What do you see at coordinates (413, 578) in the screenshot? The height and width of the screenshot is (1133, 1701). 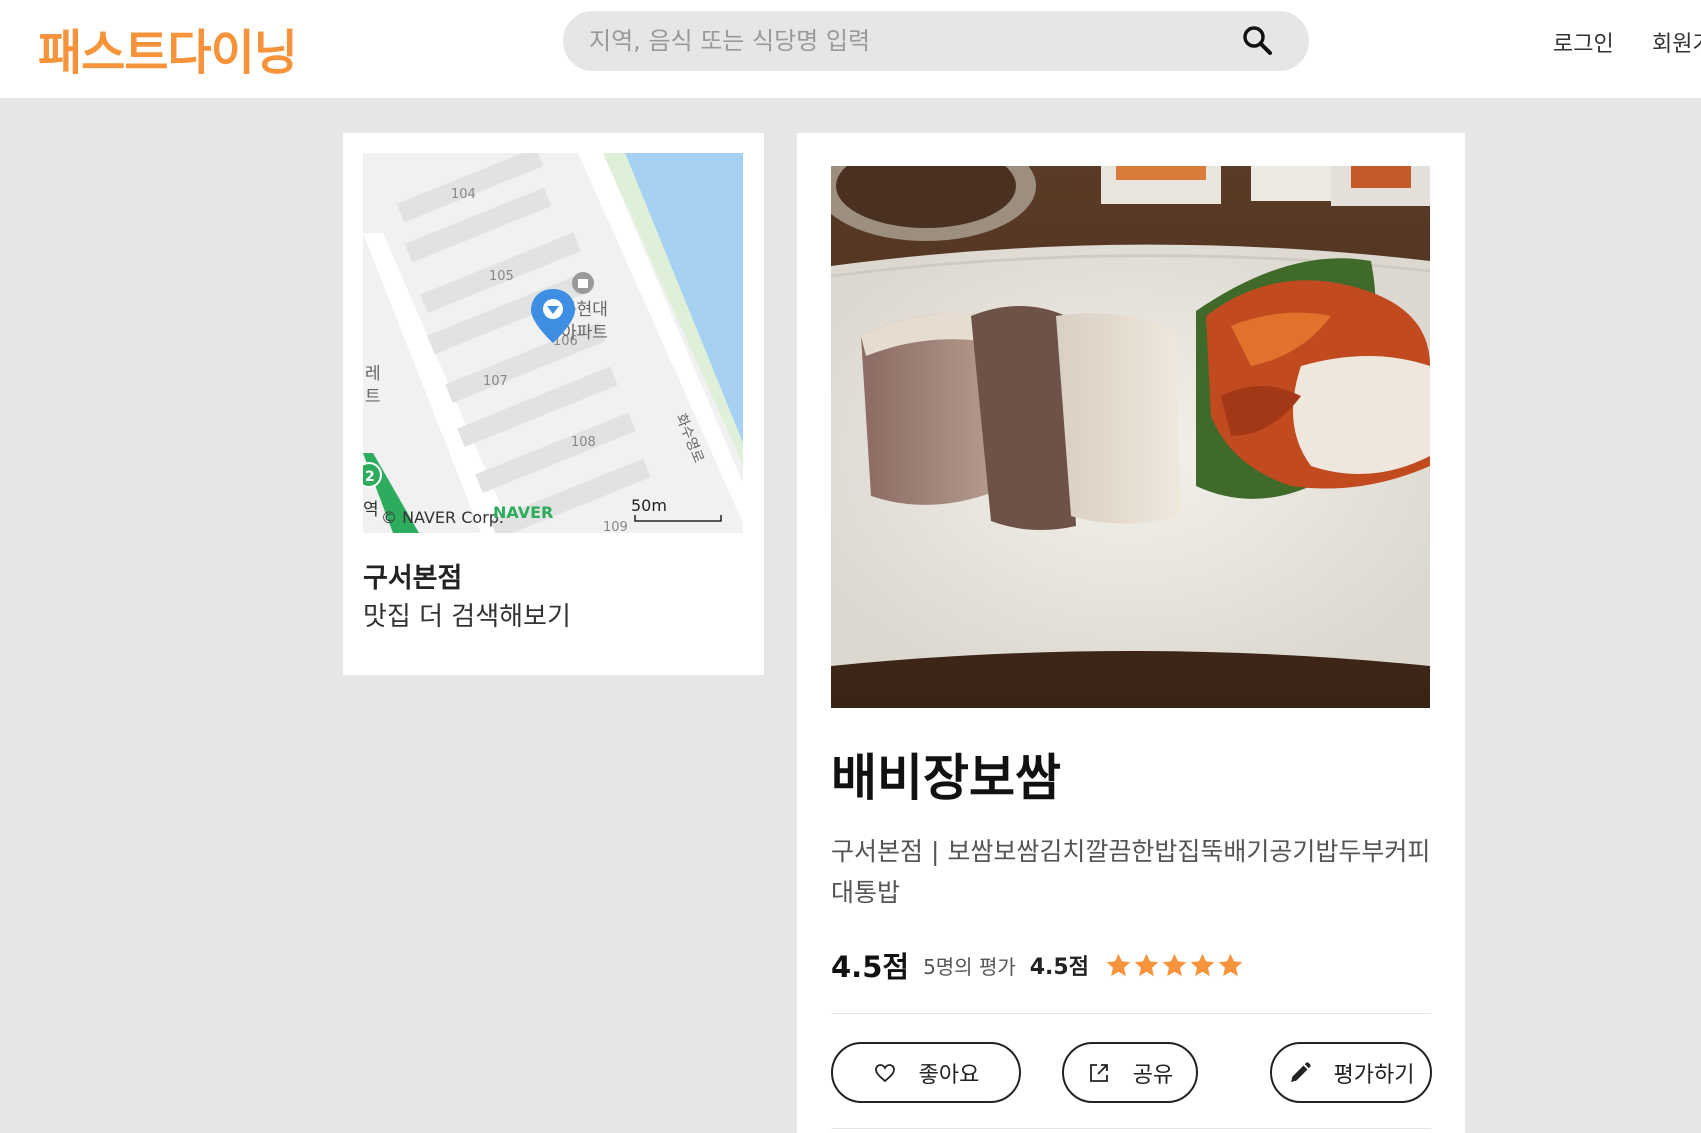 I see `branch-name: 구서본점` at bounding box center [413, 578].